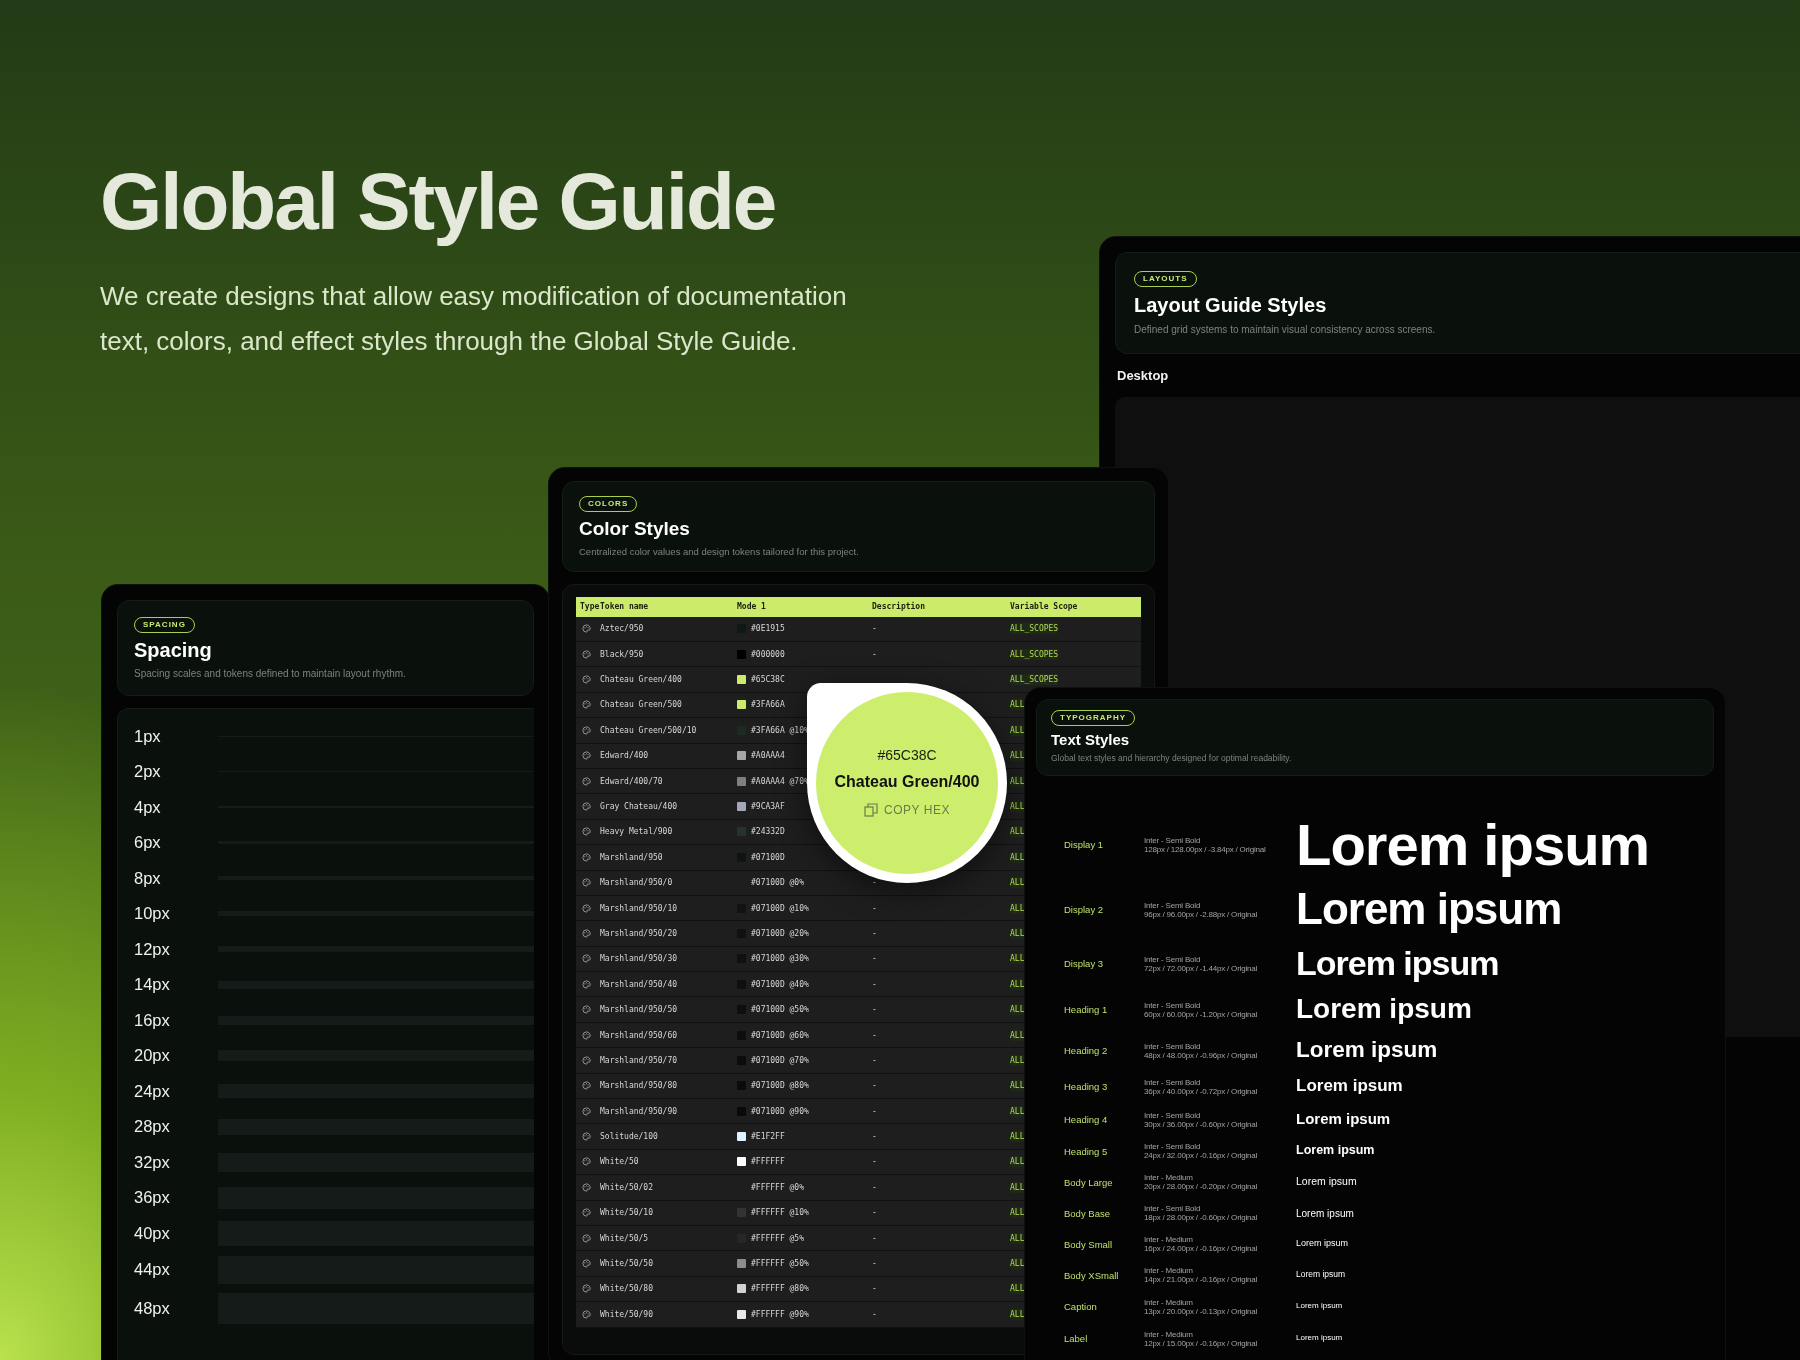 Image resolution: width=1800 pixels, height=1360 pixels. What do you see at coordinates (639, 1035) in the screenshot?
I see `token-name: Marshland/950/60` at bounding box center [639, 1035].